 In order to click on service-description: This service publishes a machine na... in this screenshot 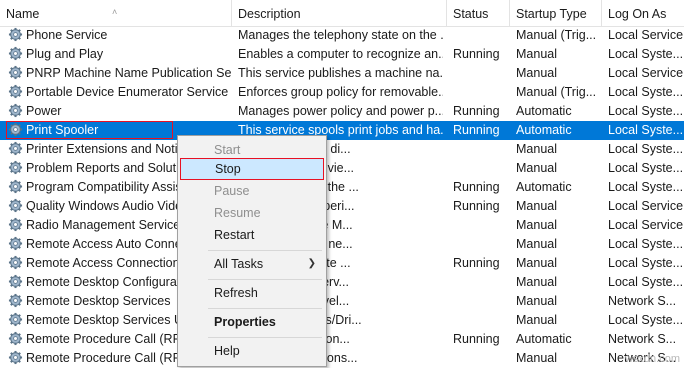, I will do `click(340, 73)`.